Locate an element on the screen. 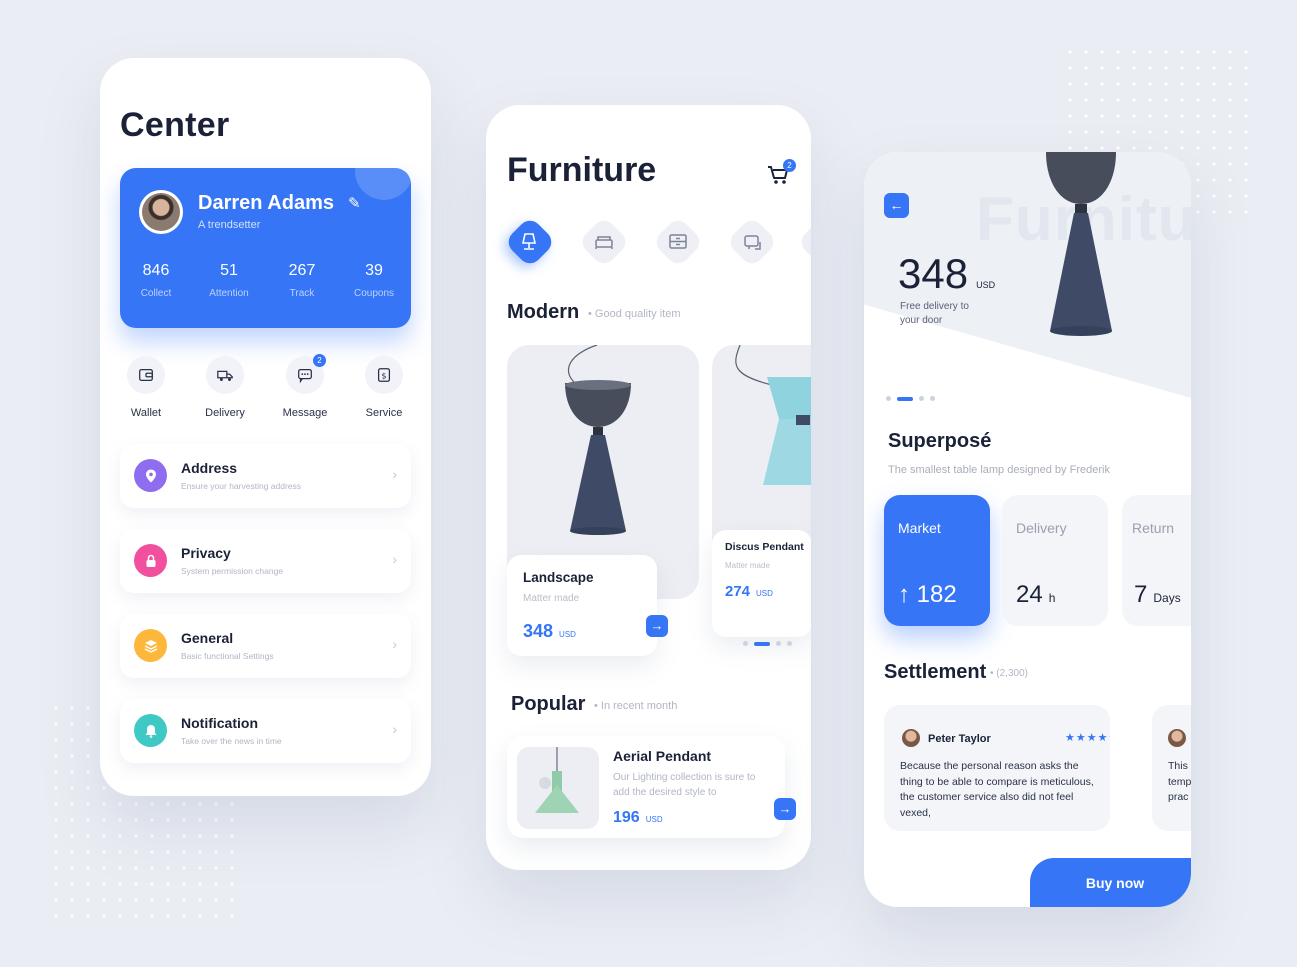 The height and width of the screenshot is (967, 1297). arrow-right-icon: → is located at coordinates (657, 625).